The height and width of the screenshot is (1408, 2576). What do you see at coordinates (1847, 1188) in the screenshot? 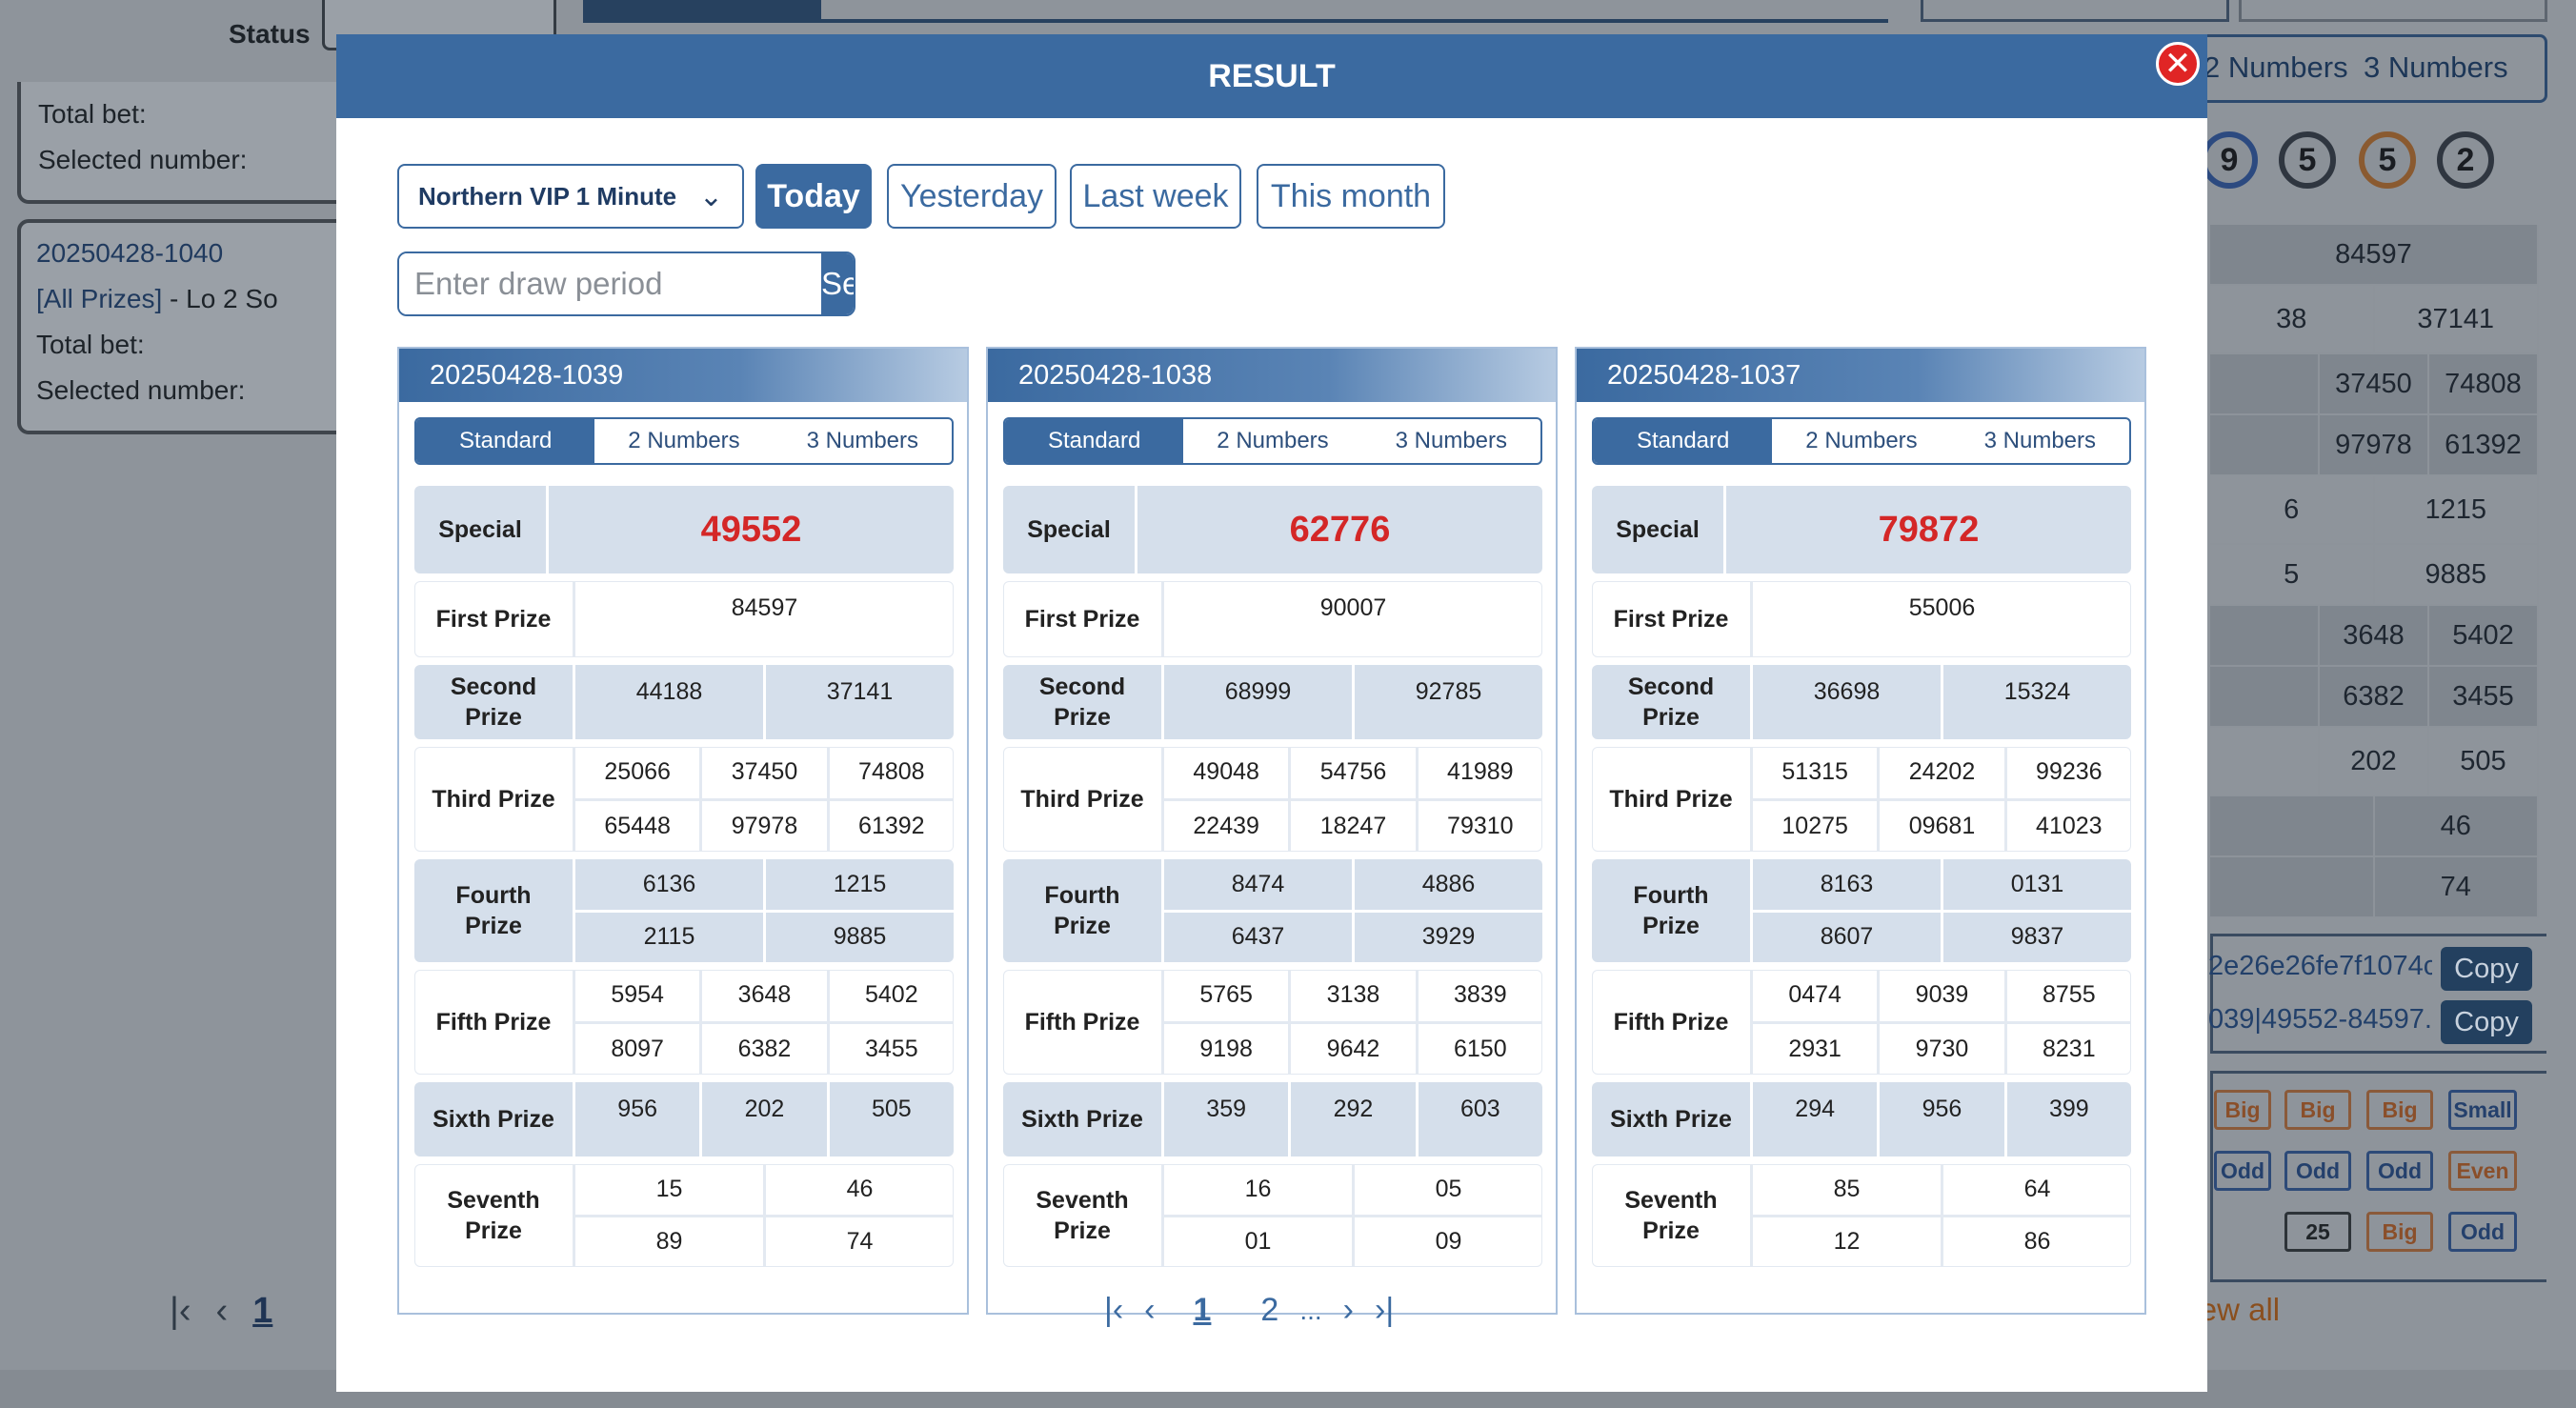
I see `prize-number: 85` at bounding box center [1847, 1188].